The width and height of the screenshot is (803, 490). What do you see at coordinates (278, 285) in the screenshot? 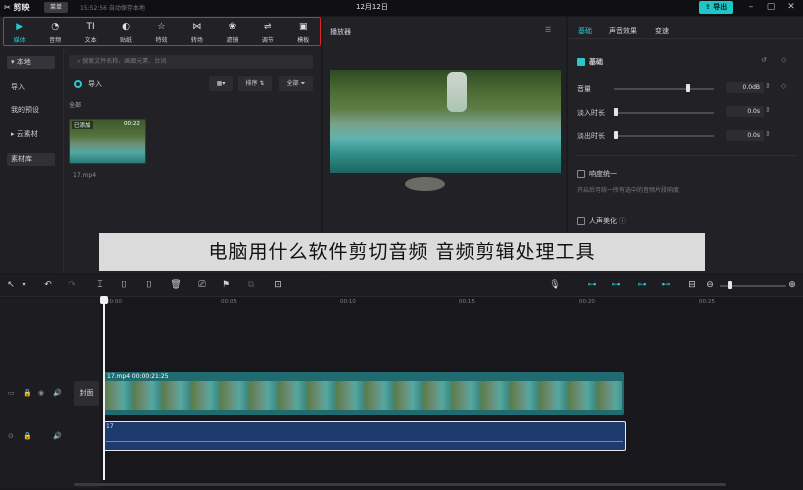
I see `crop-icon: ⊡` at bounding box center [278, 285].